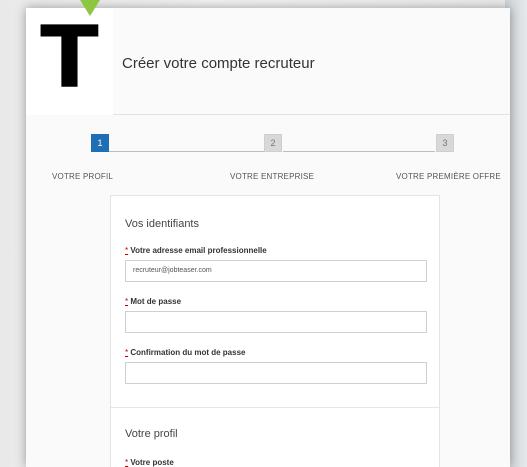 This screenshot has height=467, width=527. I want to click on pointer-arrow-icon, so click(90, 8).